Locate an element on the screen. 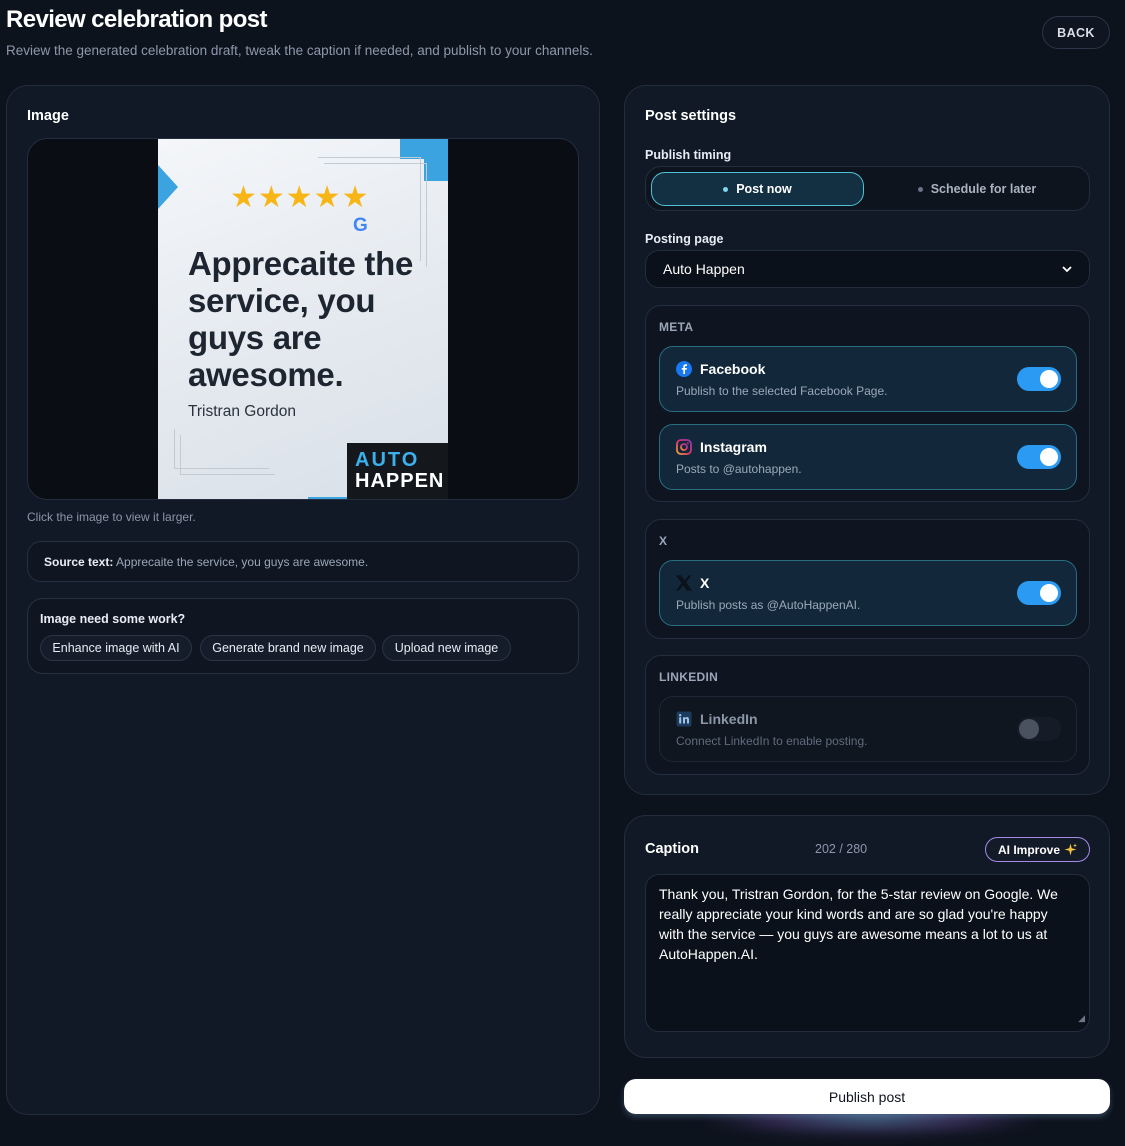  schedule-later-option: Schedule for later is located at coordinates (977, 189).